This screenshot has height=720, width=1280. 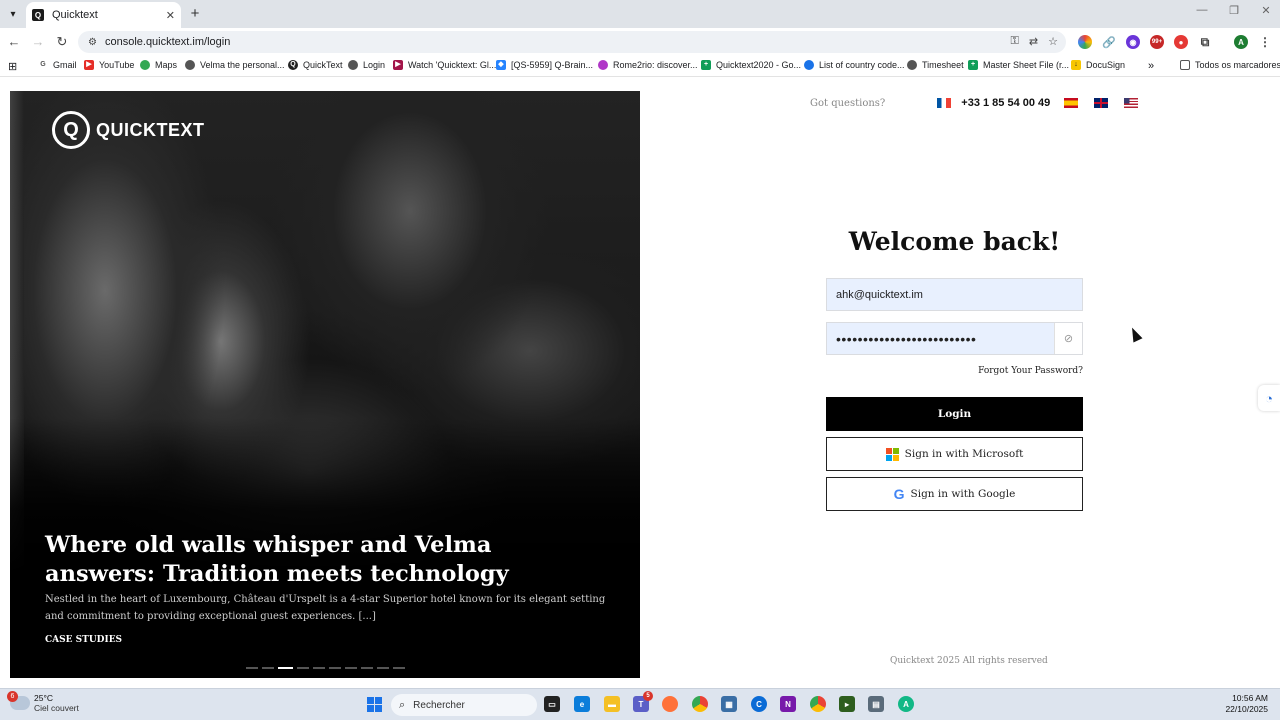 What do you see at coordinates (954, 294) in the screenshot?
I see `email-field: ahk@quicktext.im` at bounding box center [954, 294].